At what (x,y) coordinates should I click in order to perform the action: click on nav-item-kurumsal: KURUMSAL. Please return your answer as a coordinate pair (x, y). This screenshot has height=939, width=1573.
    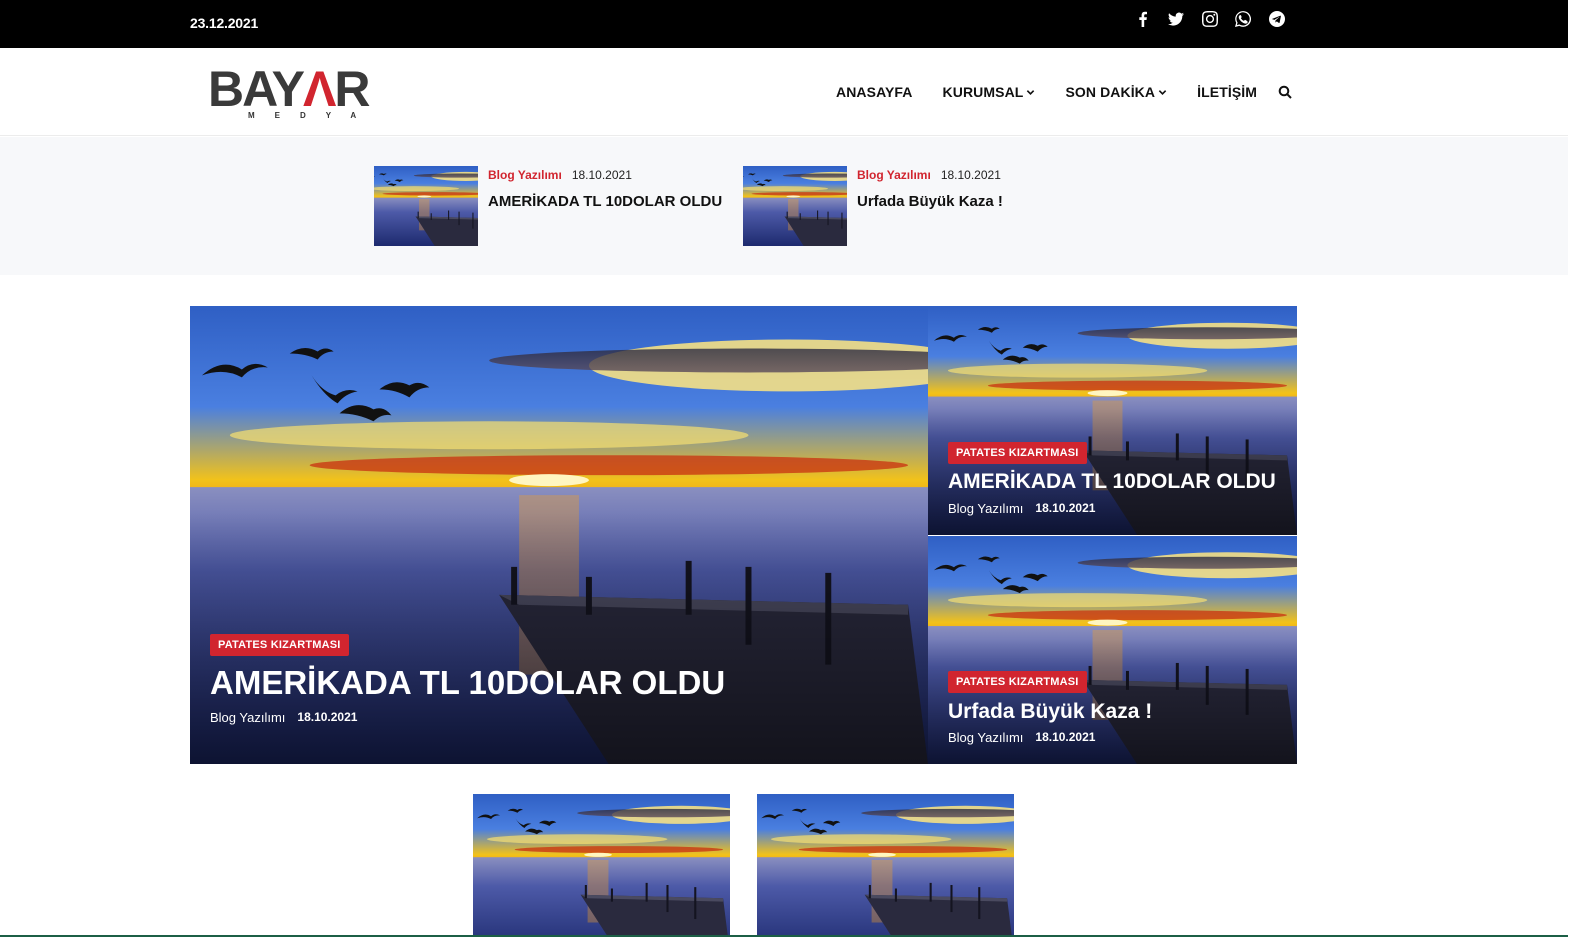
    Looking at the image, I should click on (989, 92).